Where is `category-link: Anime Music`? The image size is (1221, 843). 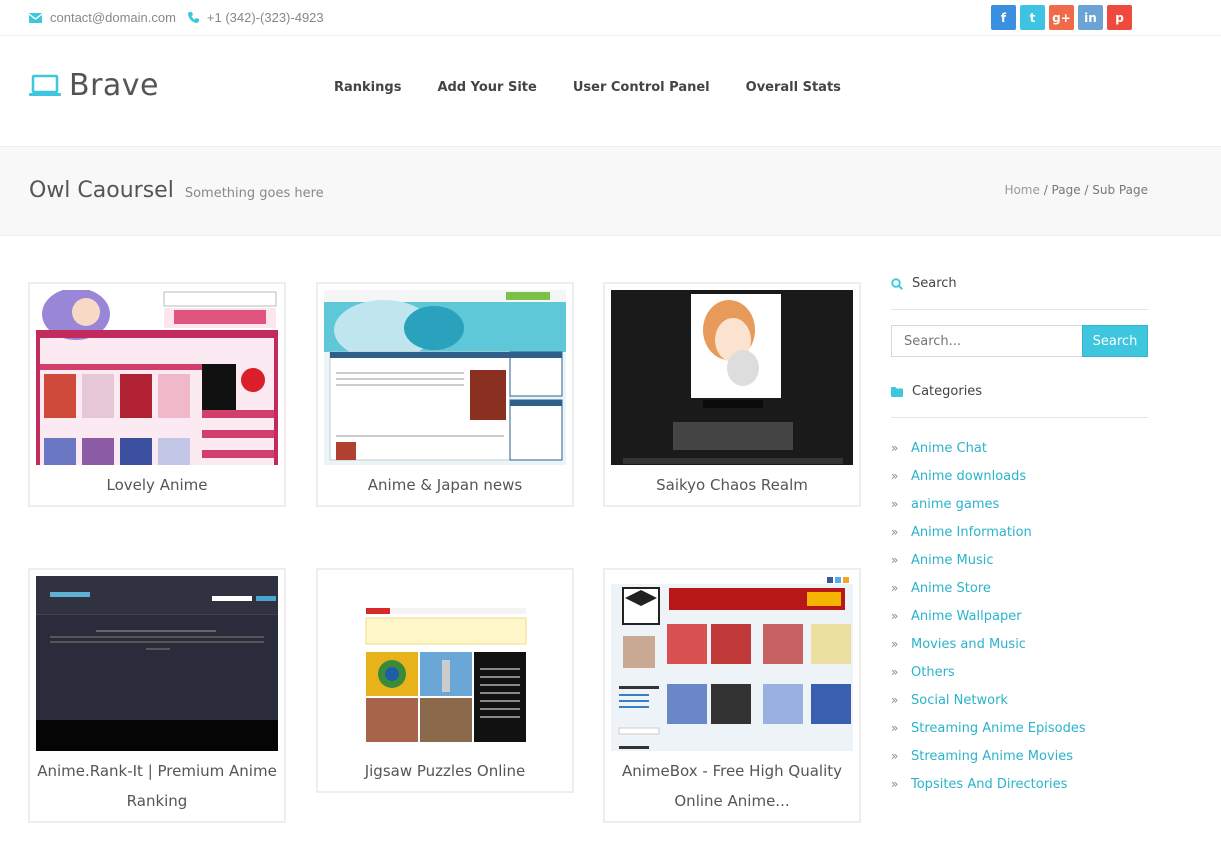
category-link: Anime Music is located at coordinates (952, 560).